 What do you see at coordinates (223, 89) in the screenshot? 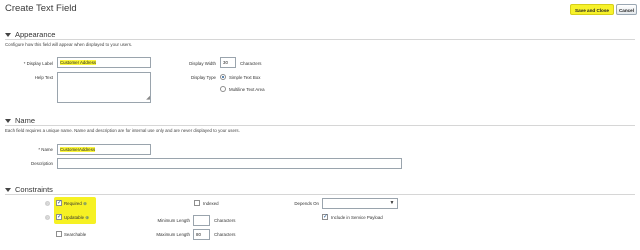
I see `radio-multiline-text-area` at bounding box center [223, 89].